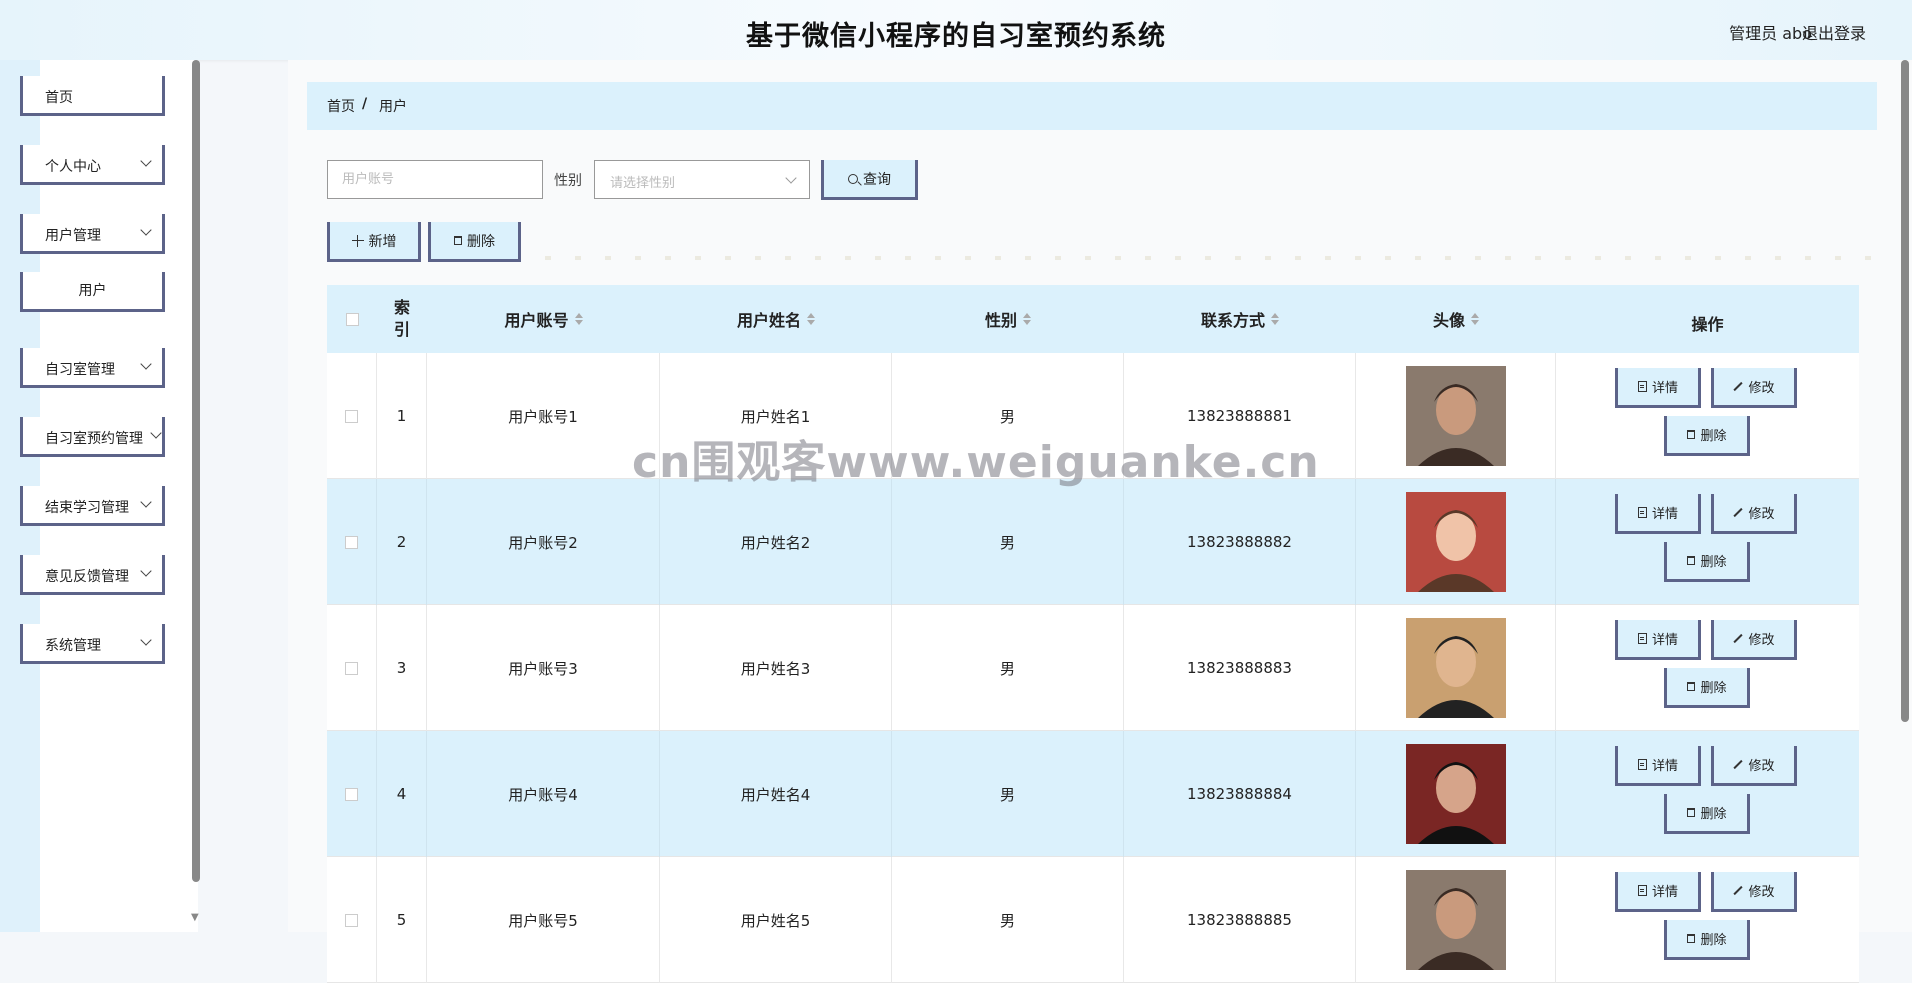  What do you see at coordinates (196, 471) in the screenshot?
I see `sidebar-scrollbar` at bounding box center [196, 471].